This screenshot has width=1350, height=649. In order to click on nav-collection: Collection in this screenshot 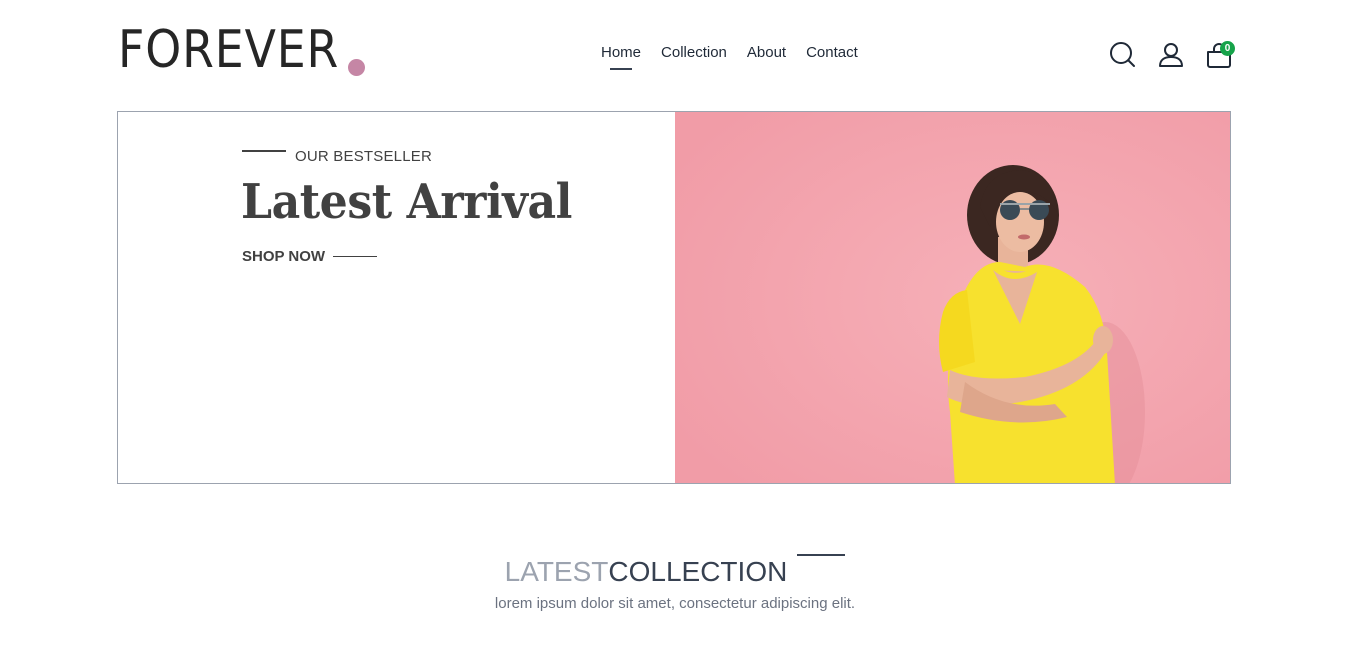, I will do `click(694, 52)`.